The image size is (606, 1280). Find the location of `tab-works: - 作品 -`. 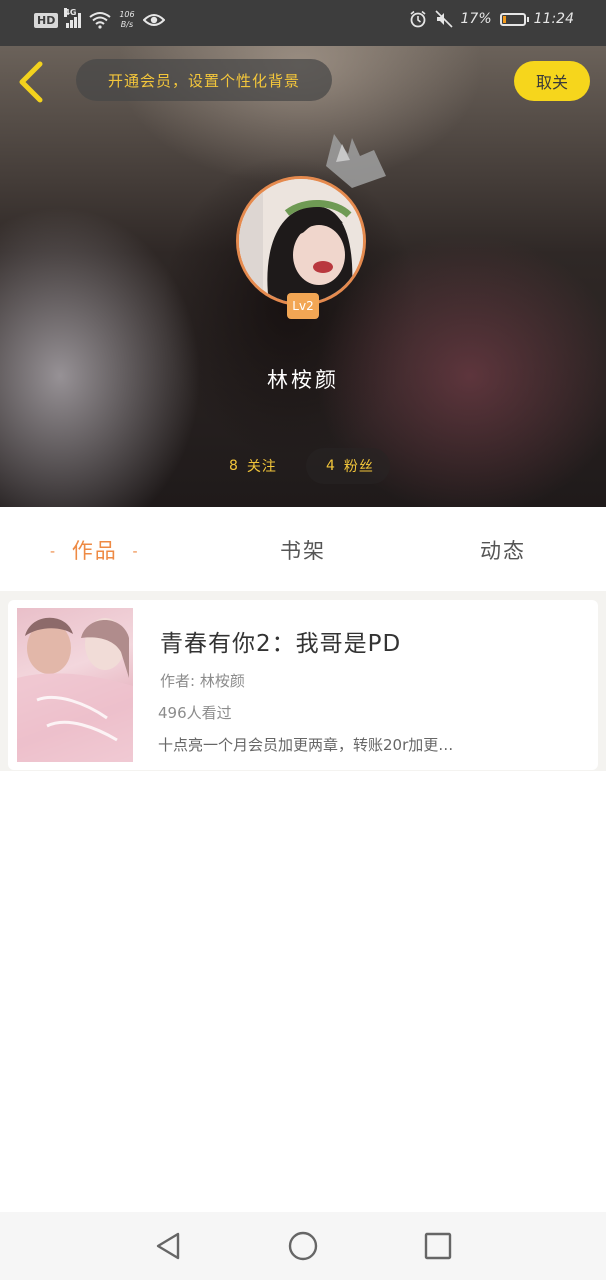

tab-works: - 作品 - is located at coordinates (95, 550).